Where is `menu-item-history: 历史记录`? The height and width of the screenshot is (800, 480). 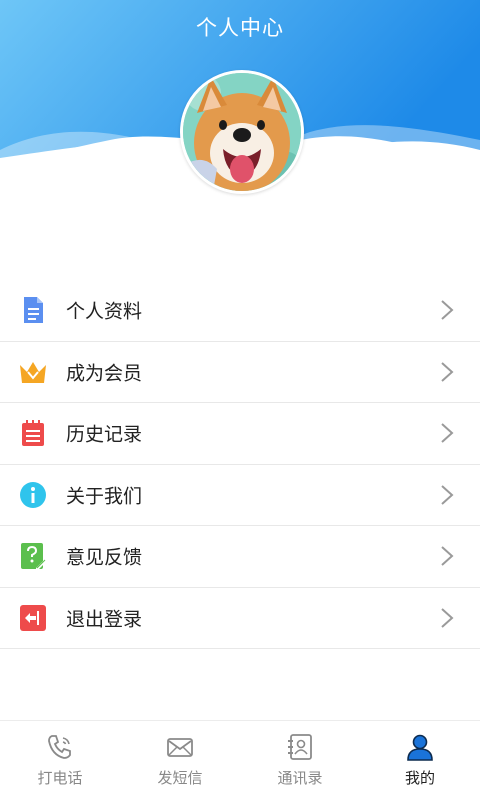 menu-item-history: 历史记录 is located at coordinates (240, 434).